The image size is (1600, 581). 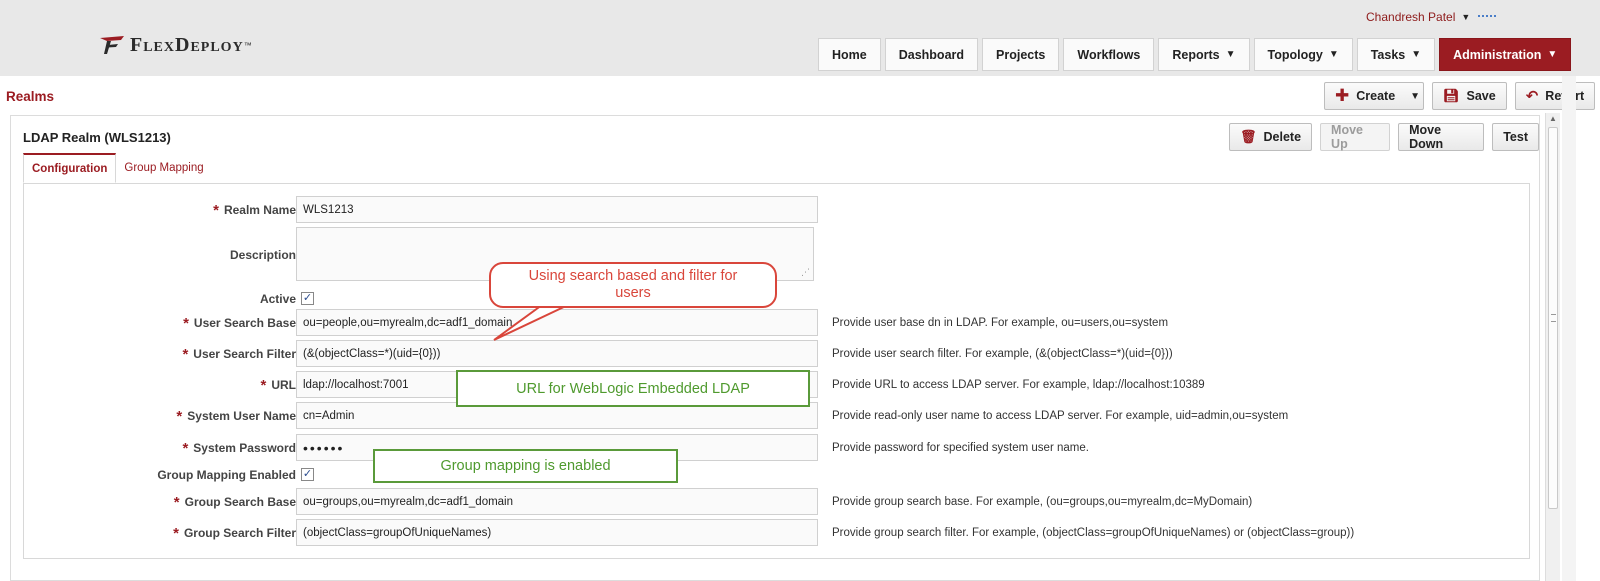 I want to click on system-user-name-label: * System User Name, so click(x=236, y=416).